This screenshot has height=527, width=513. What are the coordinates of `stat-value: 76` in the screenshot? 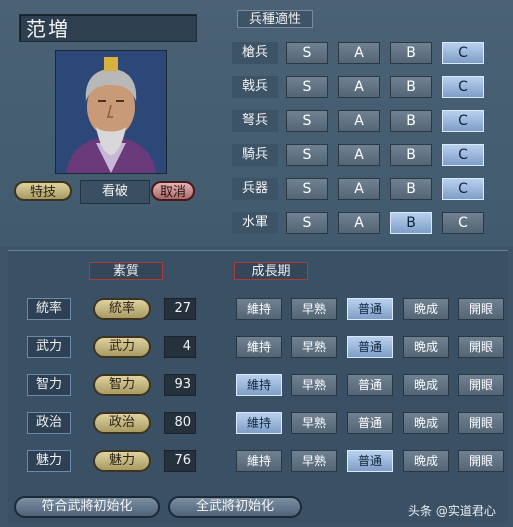 It's located at (180, 461).